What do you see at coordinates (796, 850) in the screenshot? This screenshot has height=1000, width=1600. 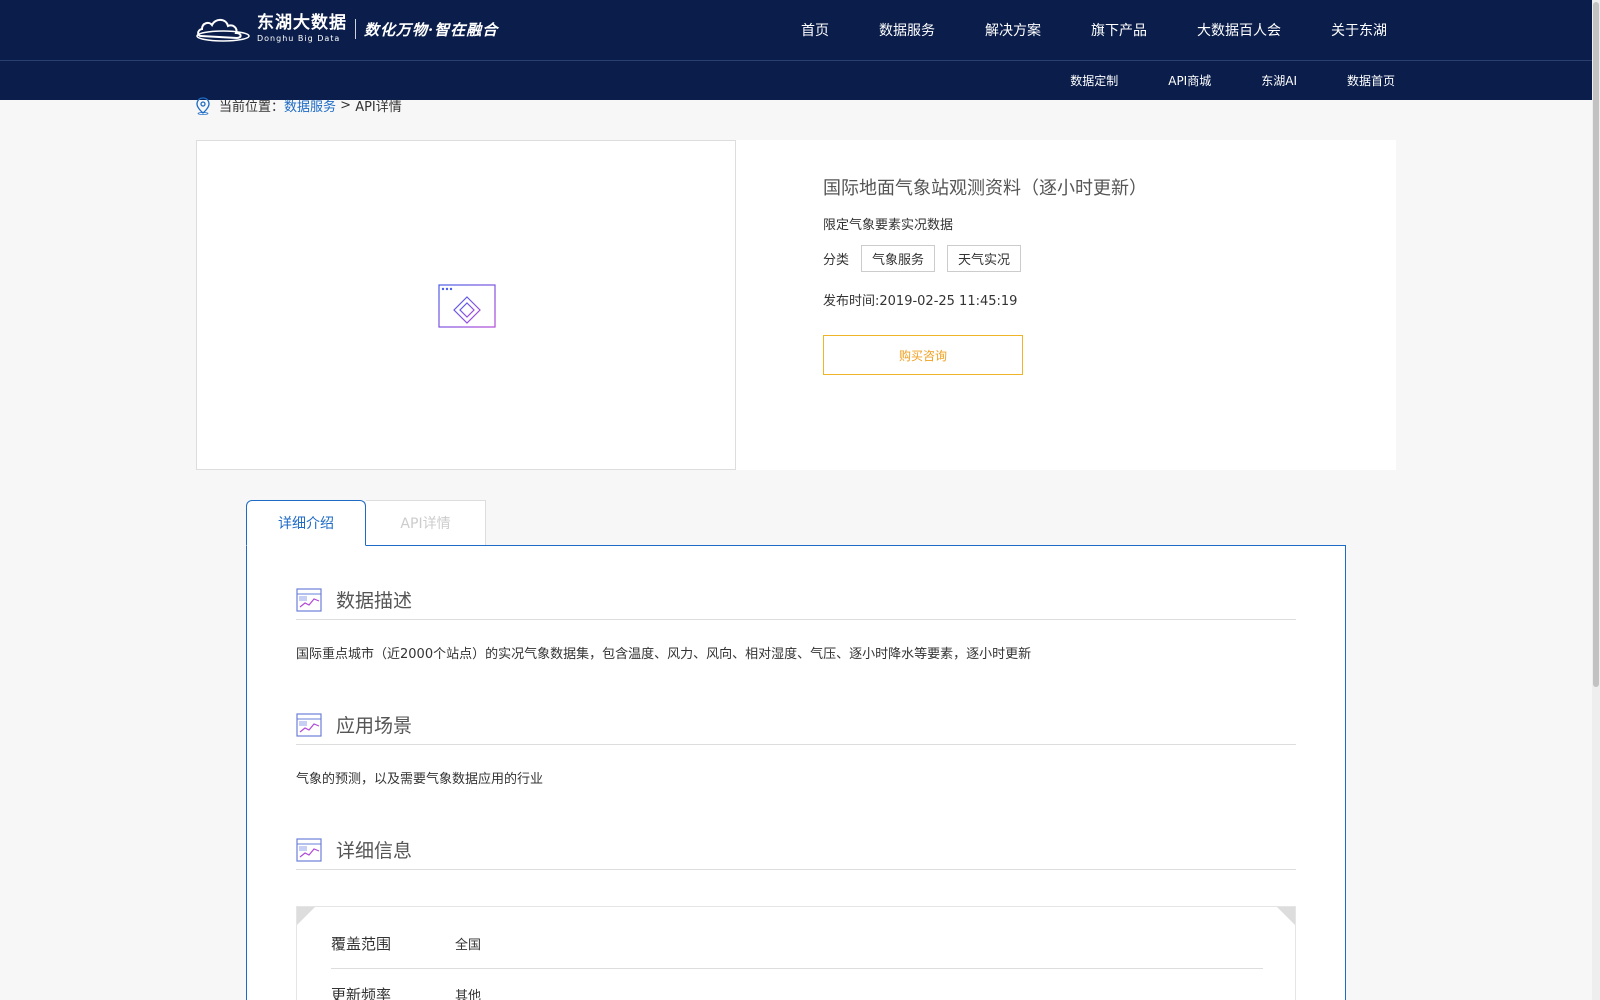 I see `section-header-details: 详细信息` at bounding box center [796, 850].